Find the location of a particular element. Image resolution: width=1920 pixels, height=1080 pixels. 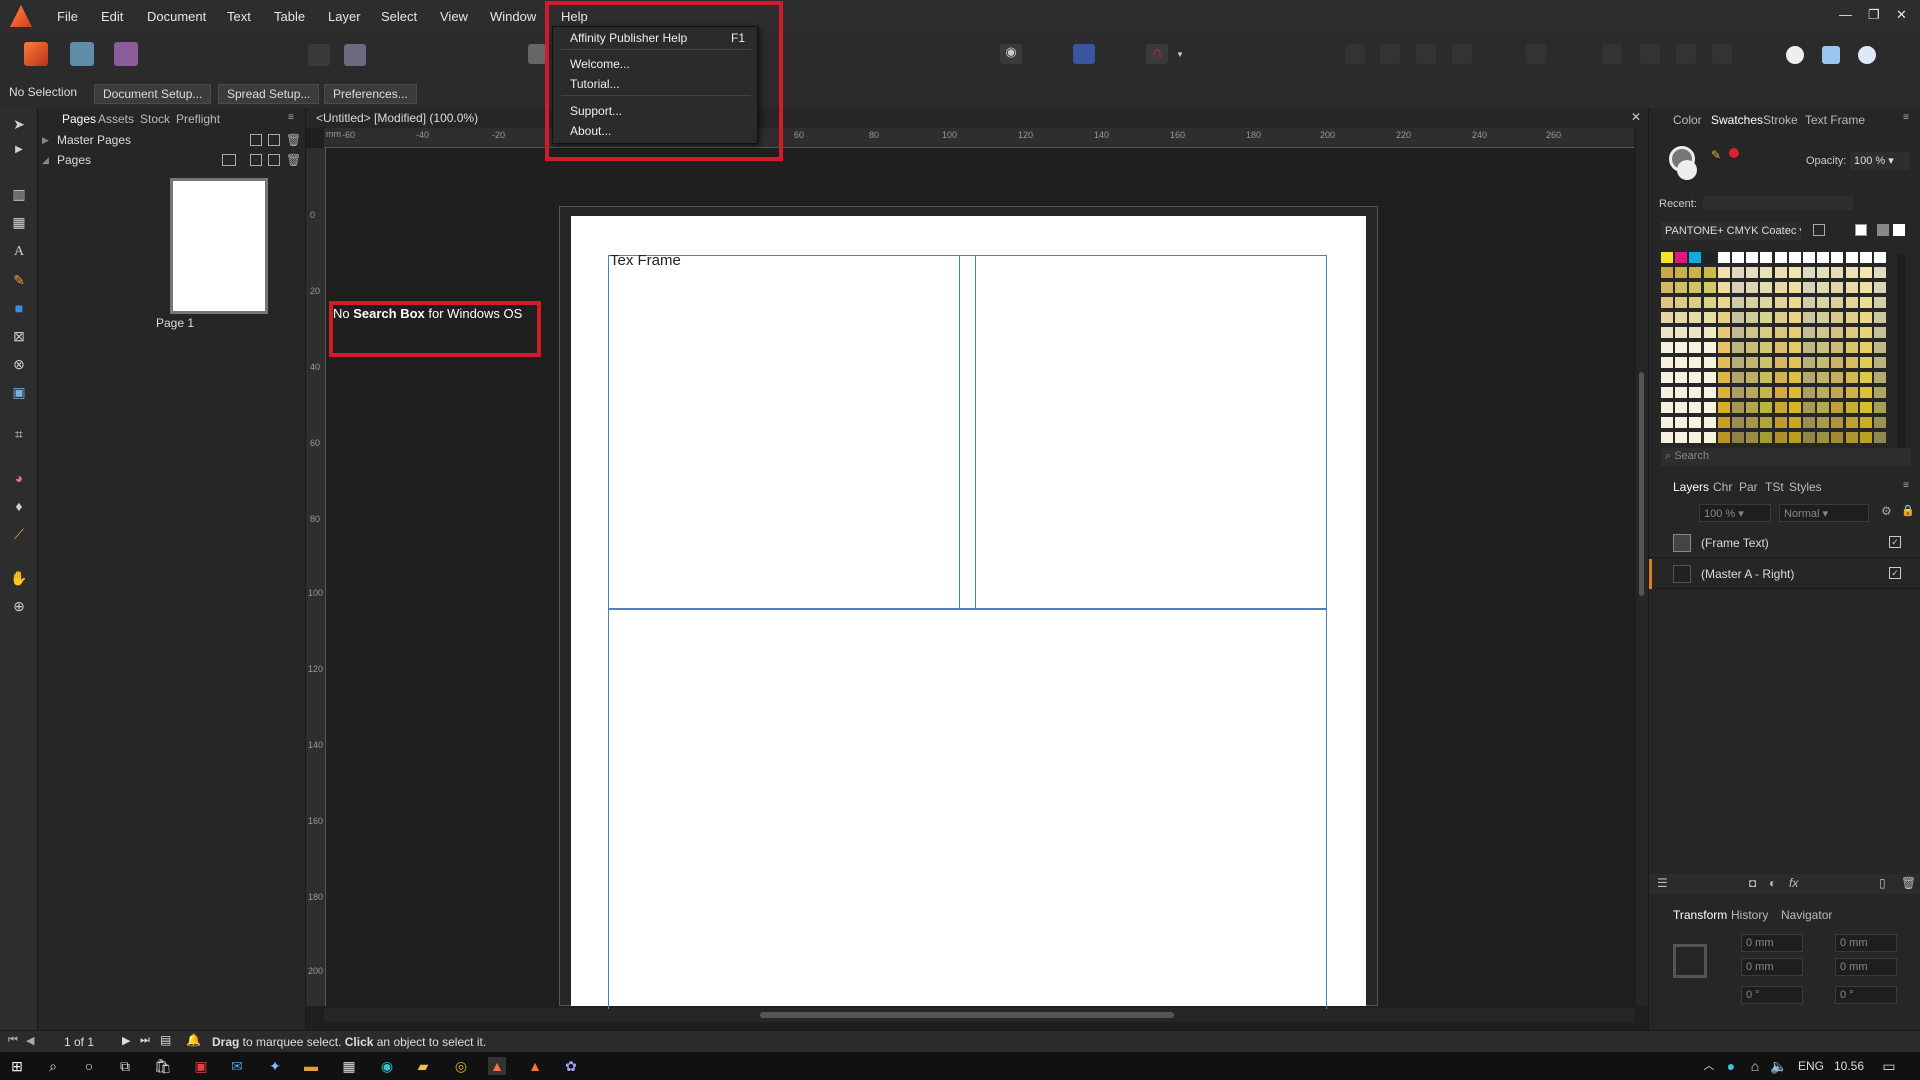

move-tool-icon: ➤ is located at coordinates (19, 124).